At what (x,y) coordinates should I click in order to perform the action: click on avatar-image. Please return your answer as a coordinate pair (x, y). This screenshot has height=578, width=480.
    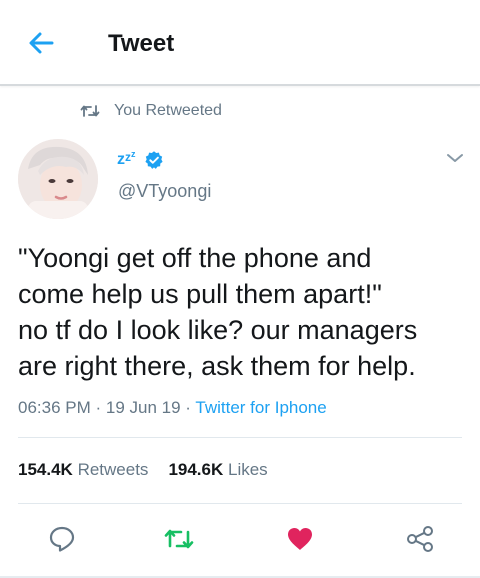
    Looking at the image, I should click on (58, 179).